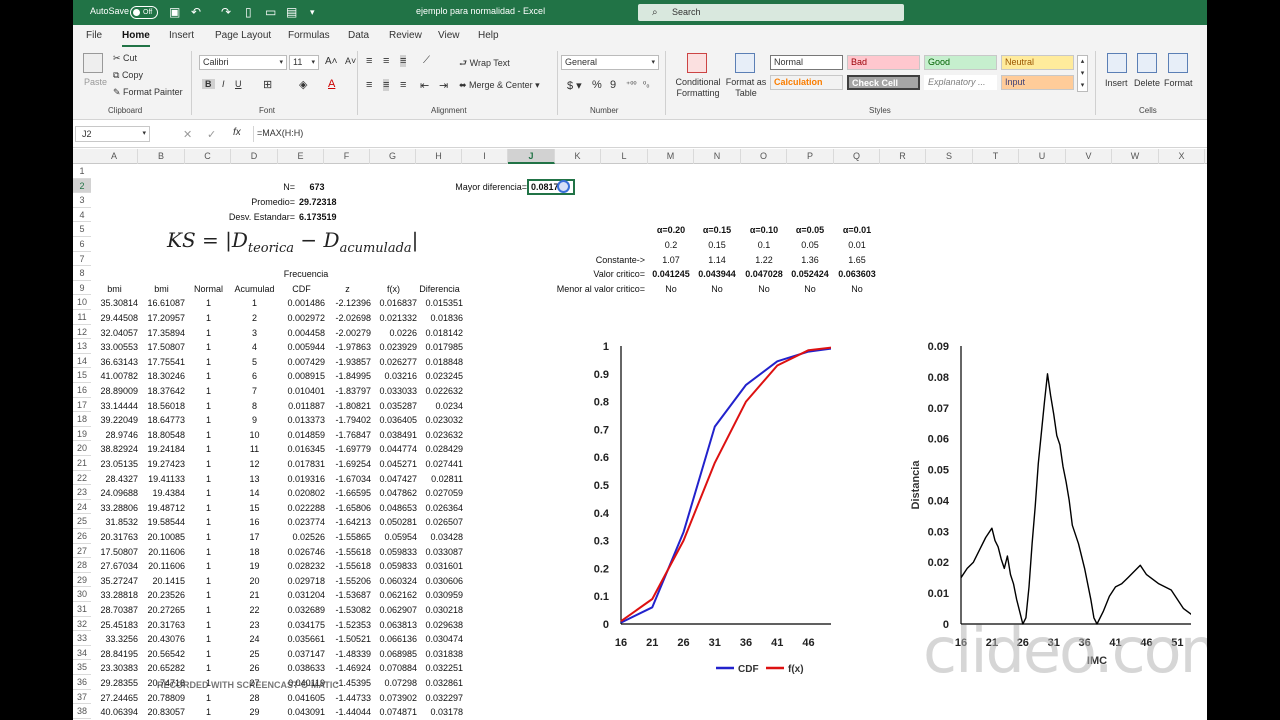  What do you see at coordinates (82, 229) in the screenshot?
I see `row-header: 5` at bounding box center [82, 229].